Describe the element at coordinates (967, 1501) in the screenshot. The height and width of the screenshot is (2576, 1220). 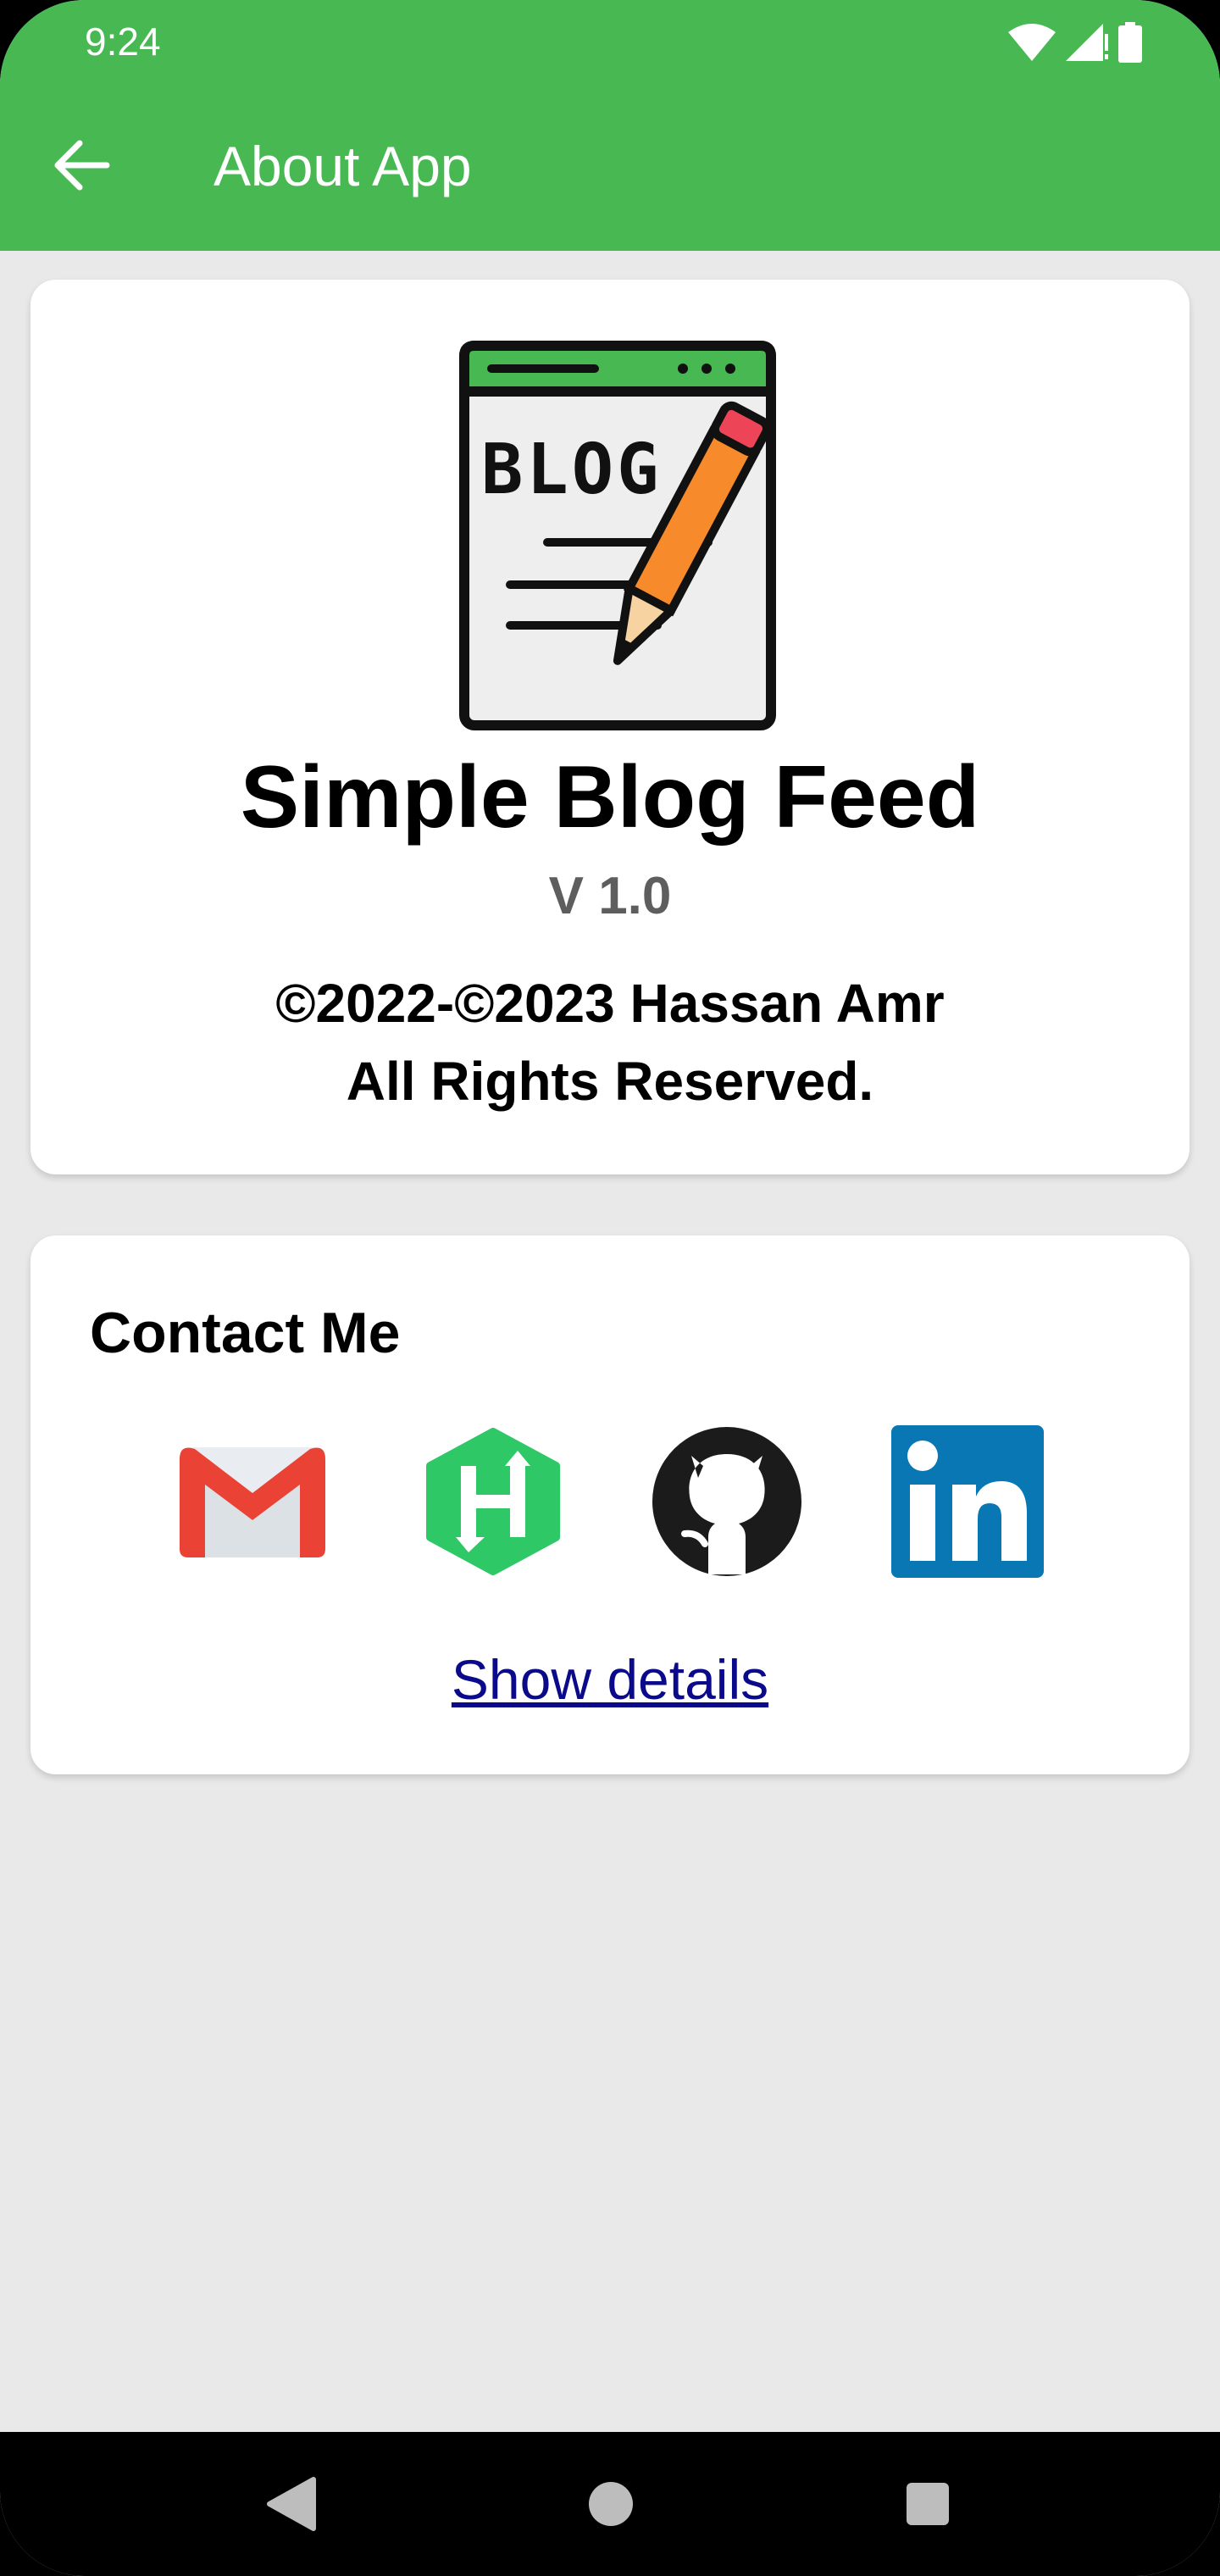
I see `linkedin-icon` at that location.